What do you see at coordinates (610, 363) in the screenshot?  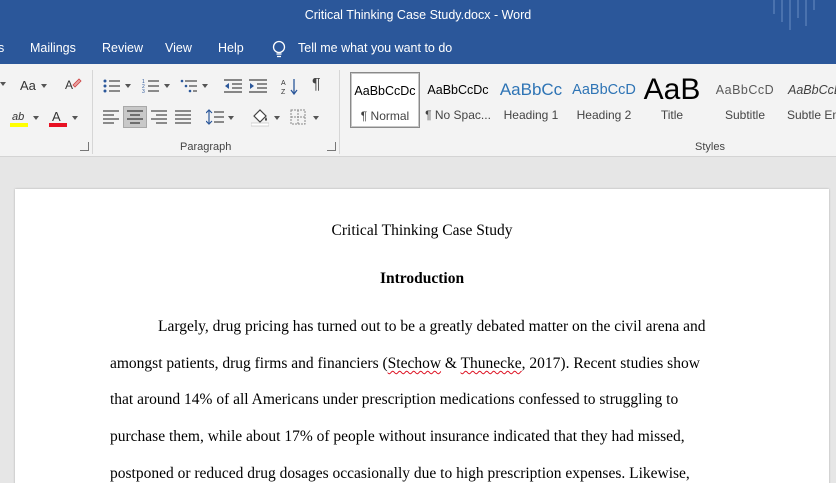 I see `text-run: , 2017). Recent studies show` at bounding box center [610, 363].